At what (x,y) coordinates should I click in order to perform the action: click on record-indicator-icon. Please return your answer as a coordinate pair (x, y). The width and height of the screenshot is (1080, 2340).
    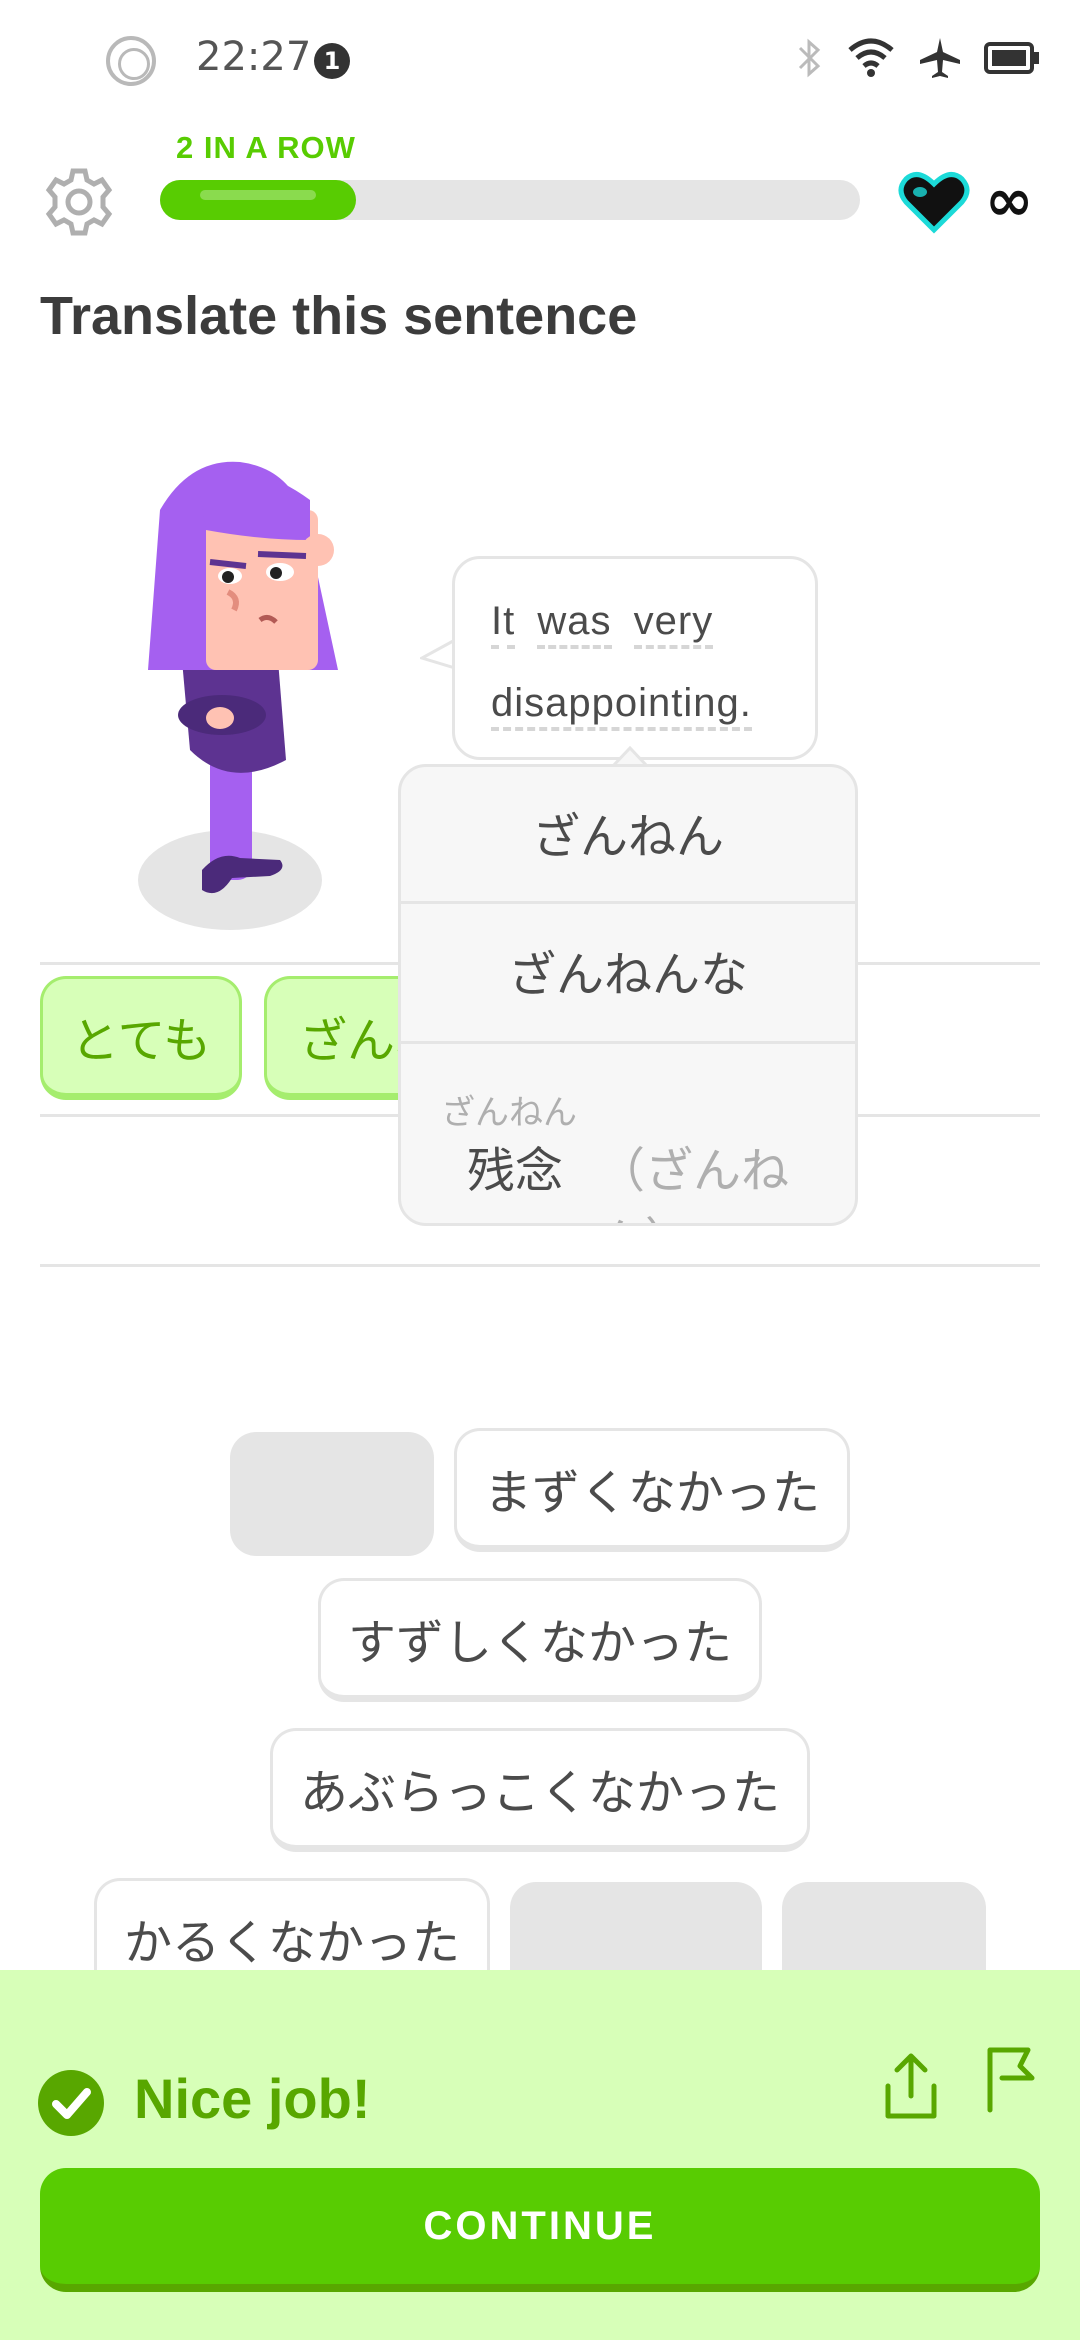
    Looking at the image, I should click on (131, 61).